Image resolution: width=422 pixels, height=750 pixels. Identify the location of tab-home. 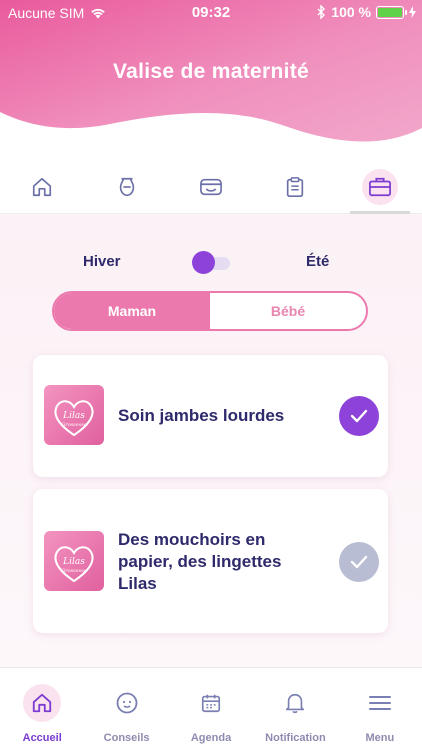
(42, 186).